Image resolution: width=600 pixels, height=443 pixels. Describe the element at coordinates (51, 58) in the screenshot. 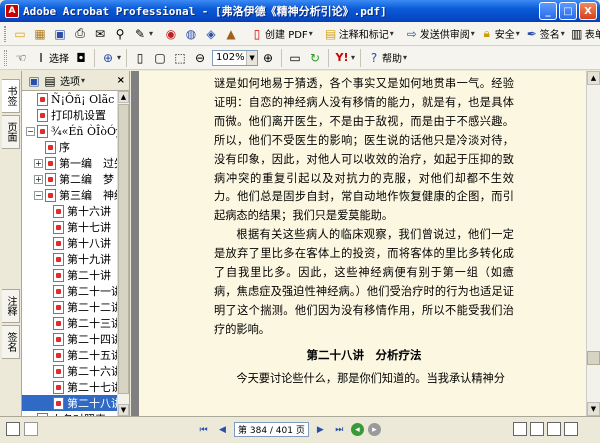

I see `select-tool-button: Ι 选择` at that location.